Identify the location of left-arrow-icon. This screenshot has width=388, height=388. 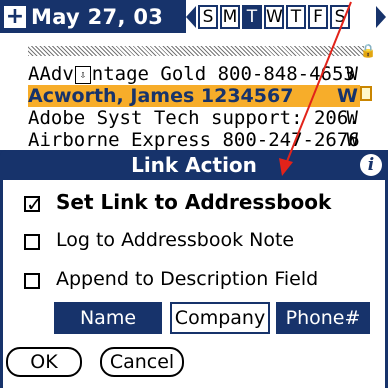
(191, 17).